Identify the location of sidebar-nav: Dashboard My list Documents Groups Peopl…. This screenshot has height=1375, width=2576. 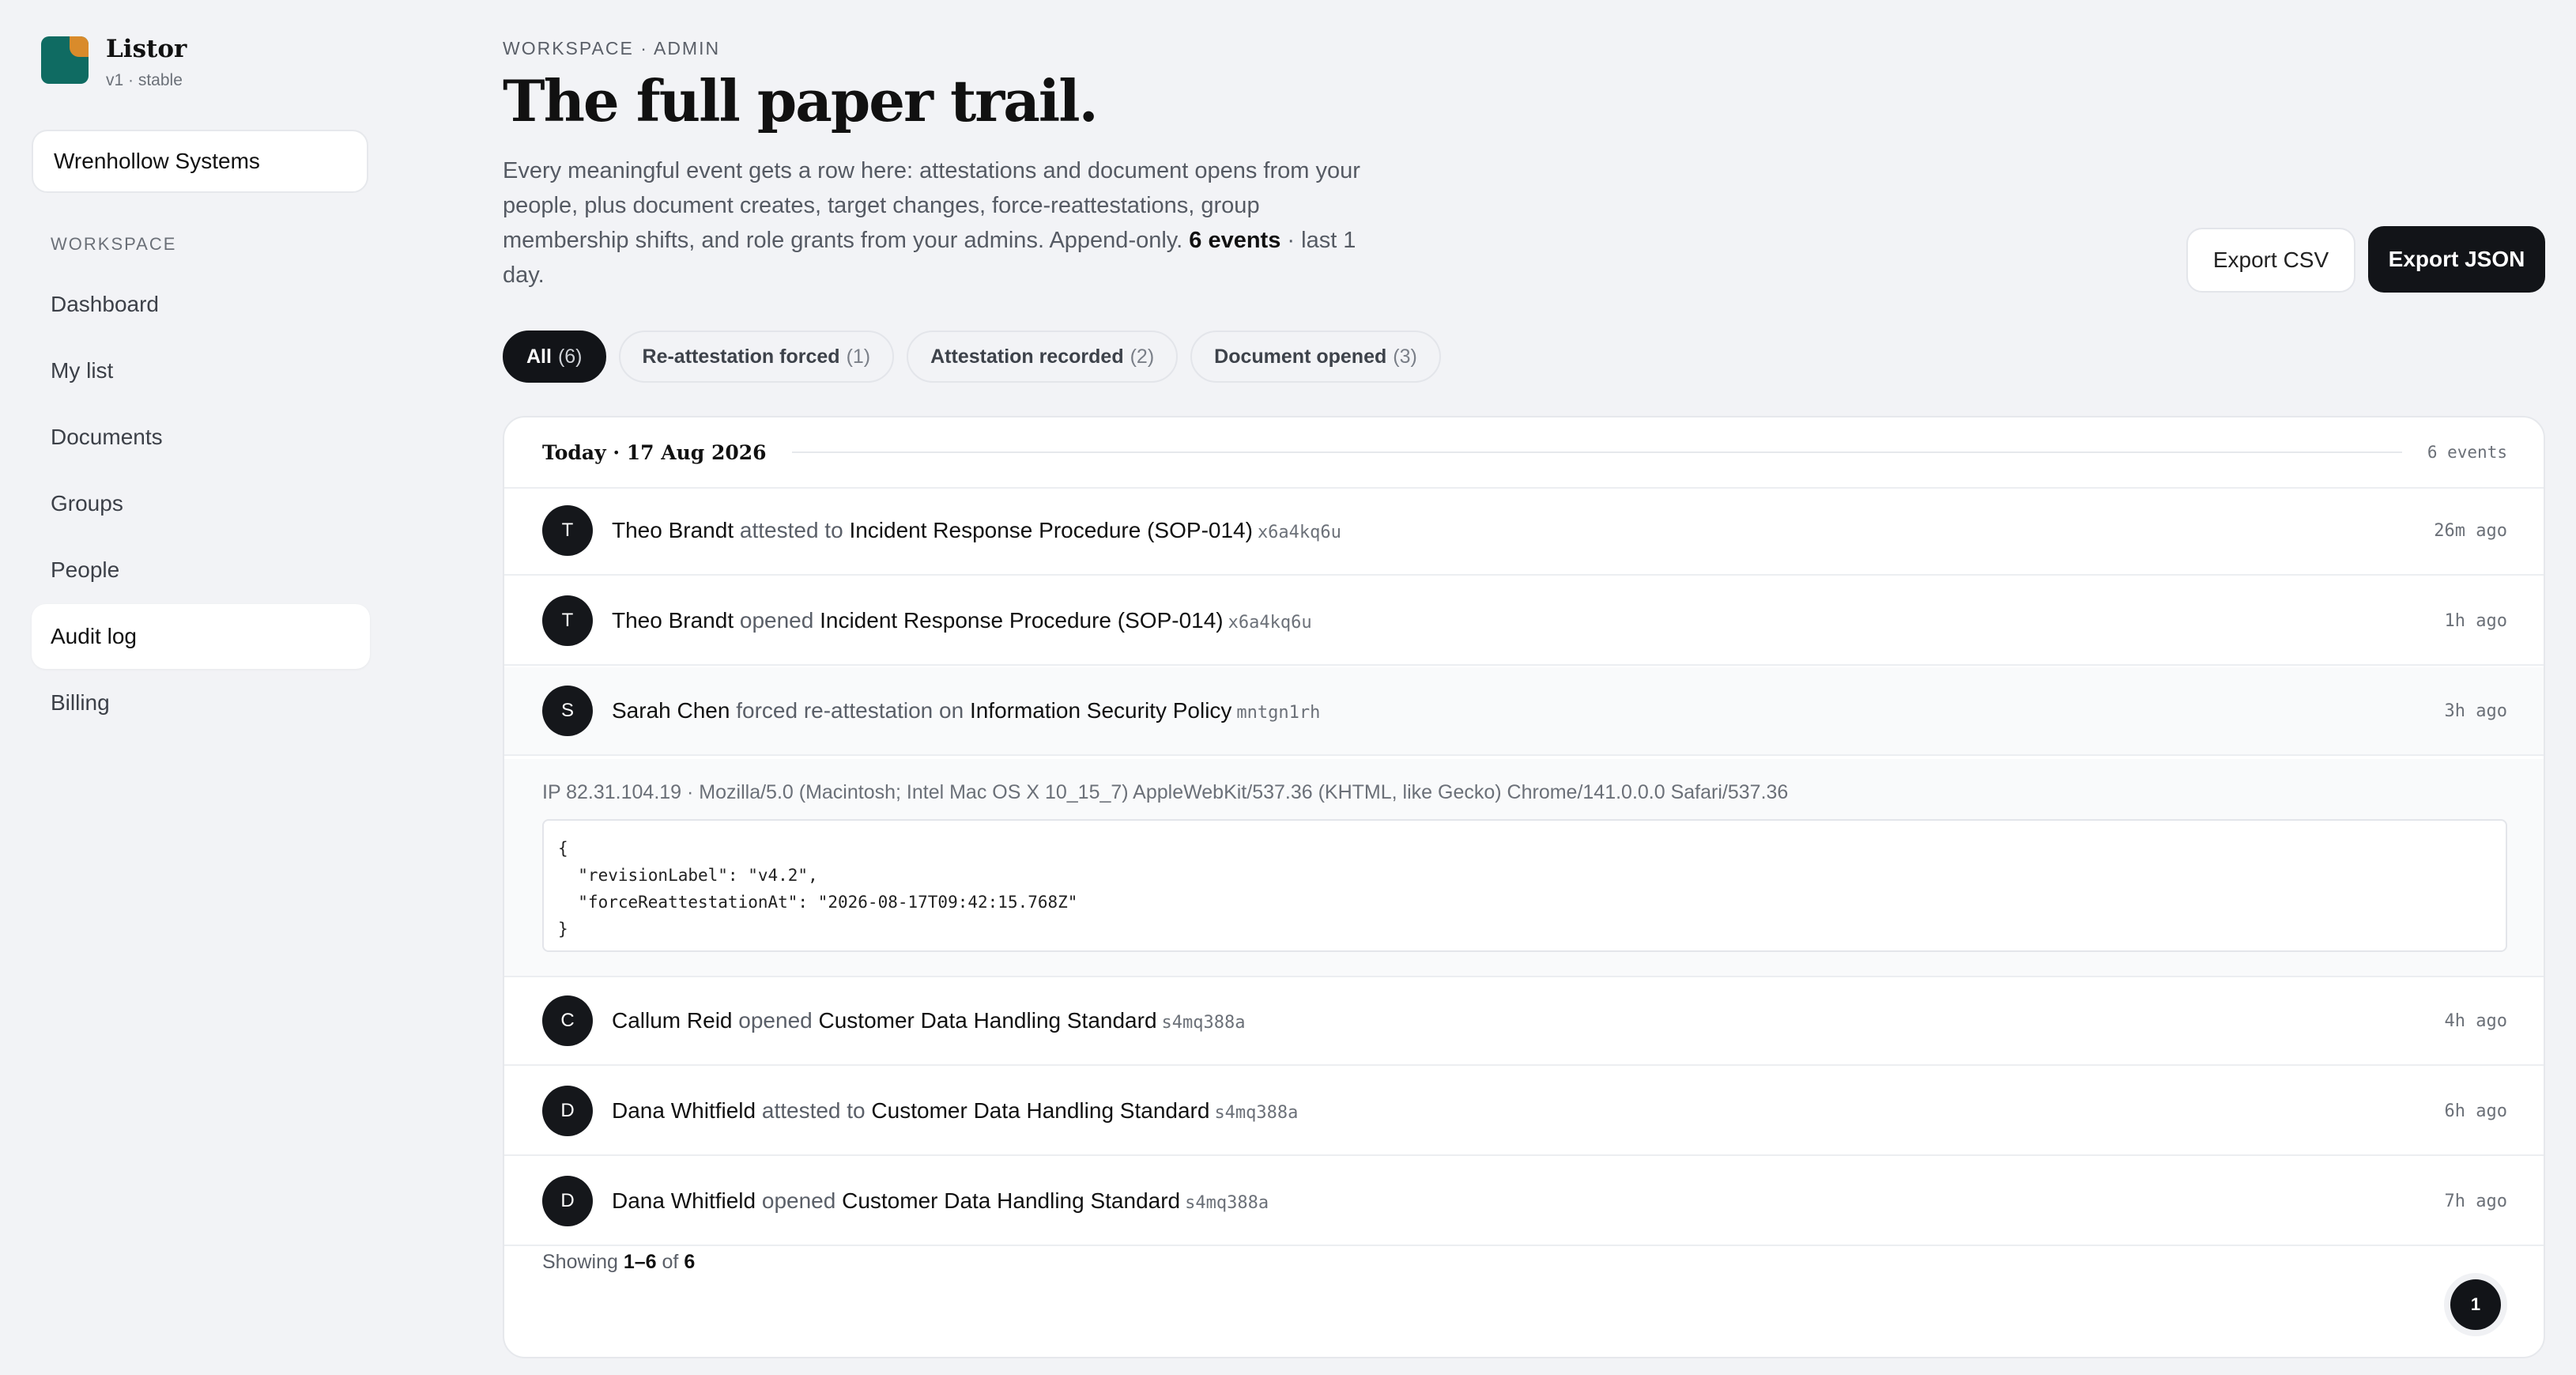
(201, 504).